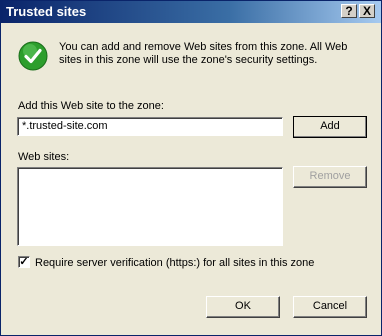 The width and height of the screenshot is (382, 336). What do you see at coordinates (243, 307) in the screenshot?
I see `ok-button: OK` at bounding box center [243, 307].